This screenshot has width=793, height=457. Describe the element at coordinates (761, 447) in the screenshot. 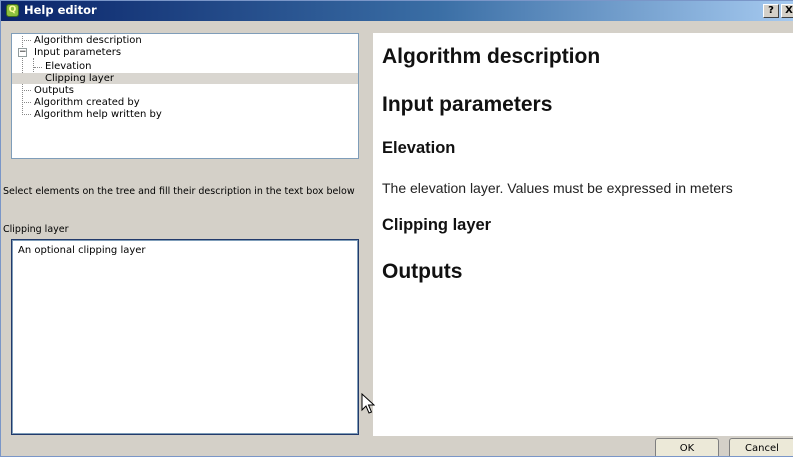

I see `cancel-button: Cancel` at that location.